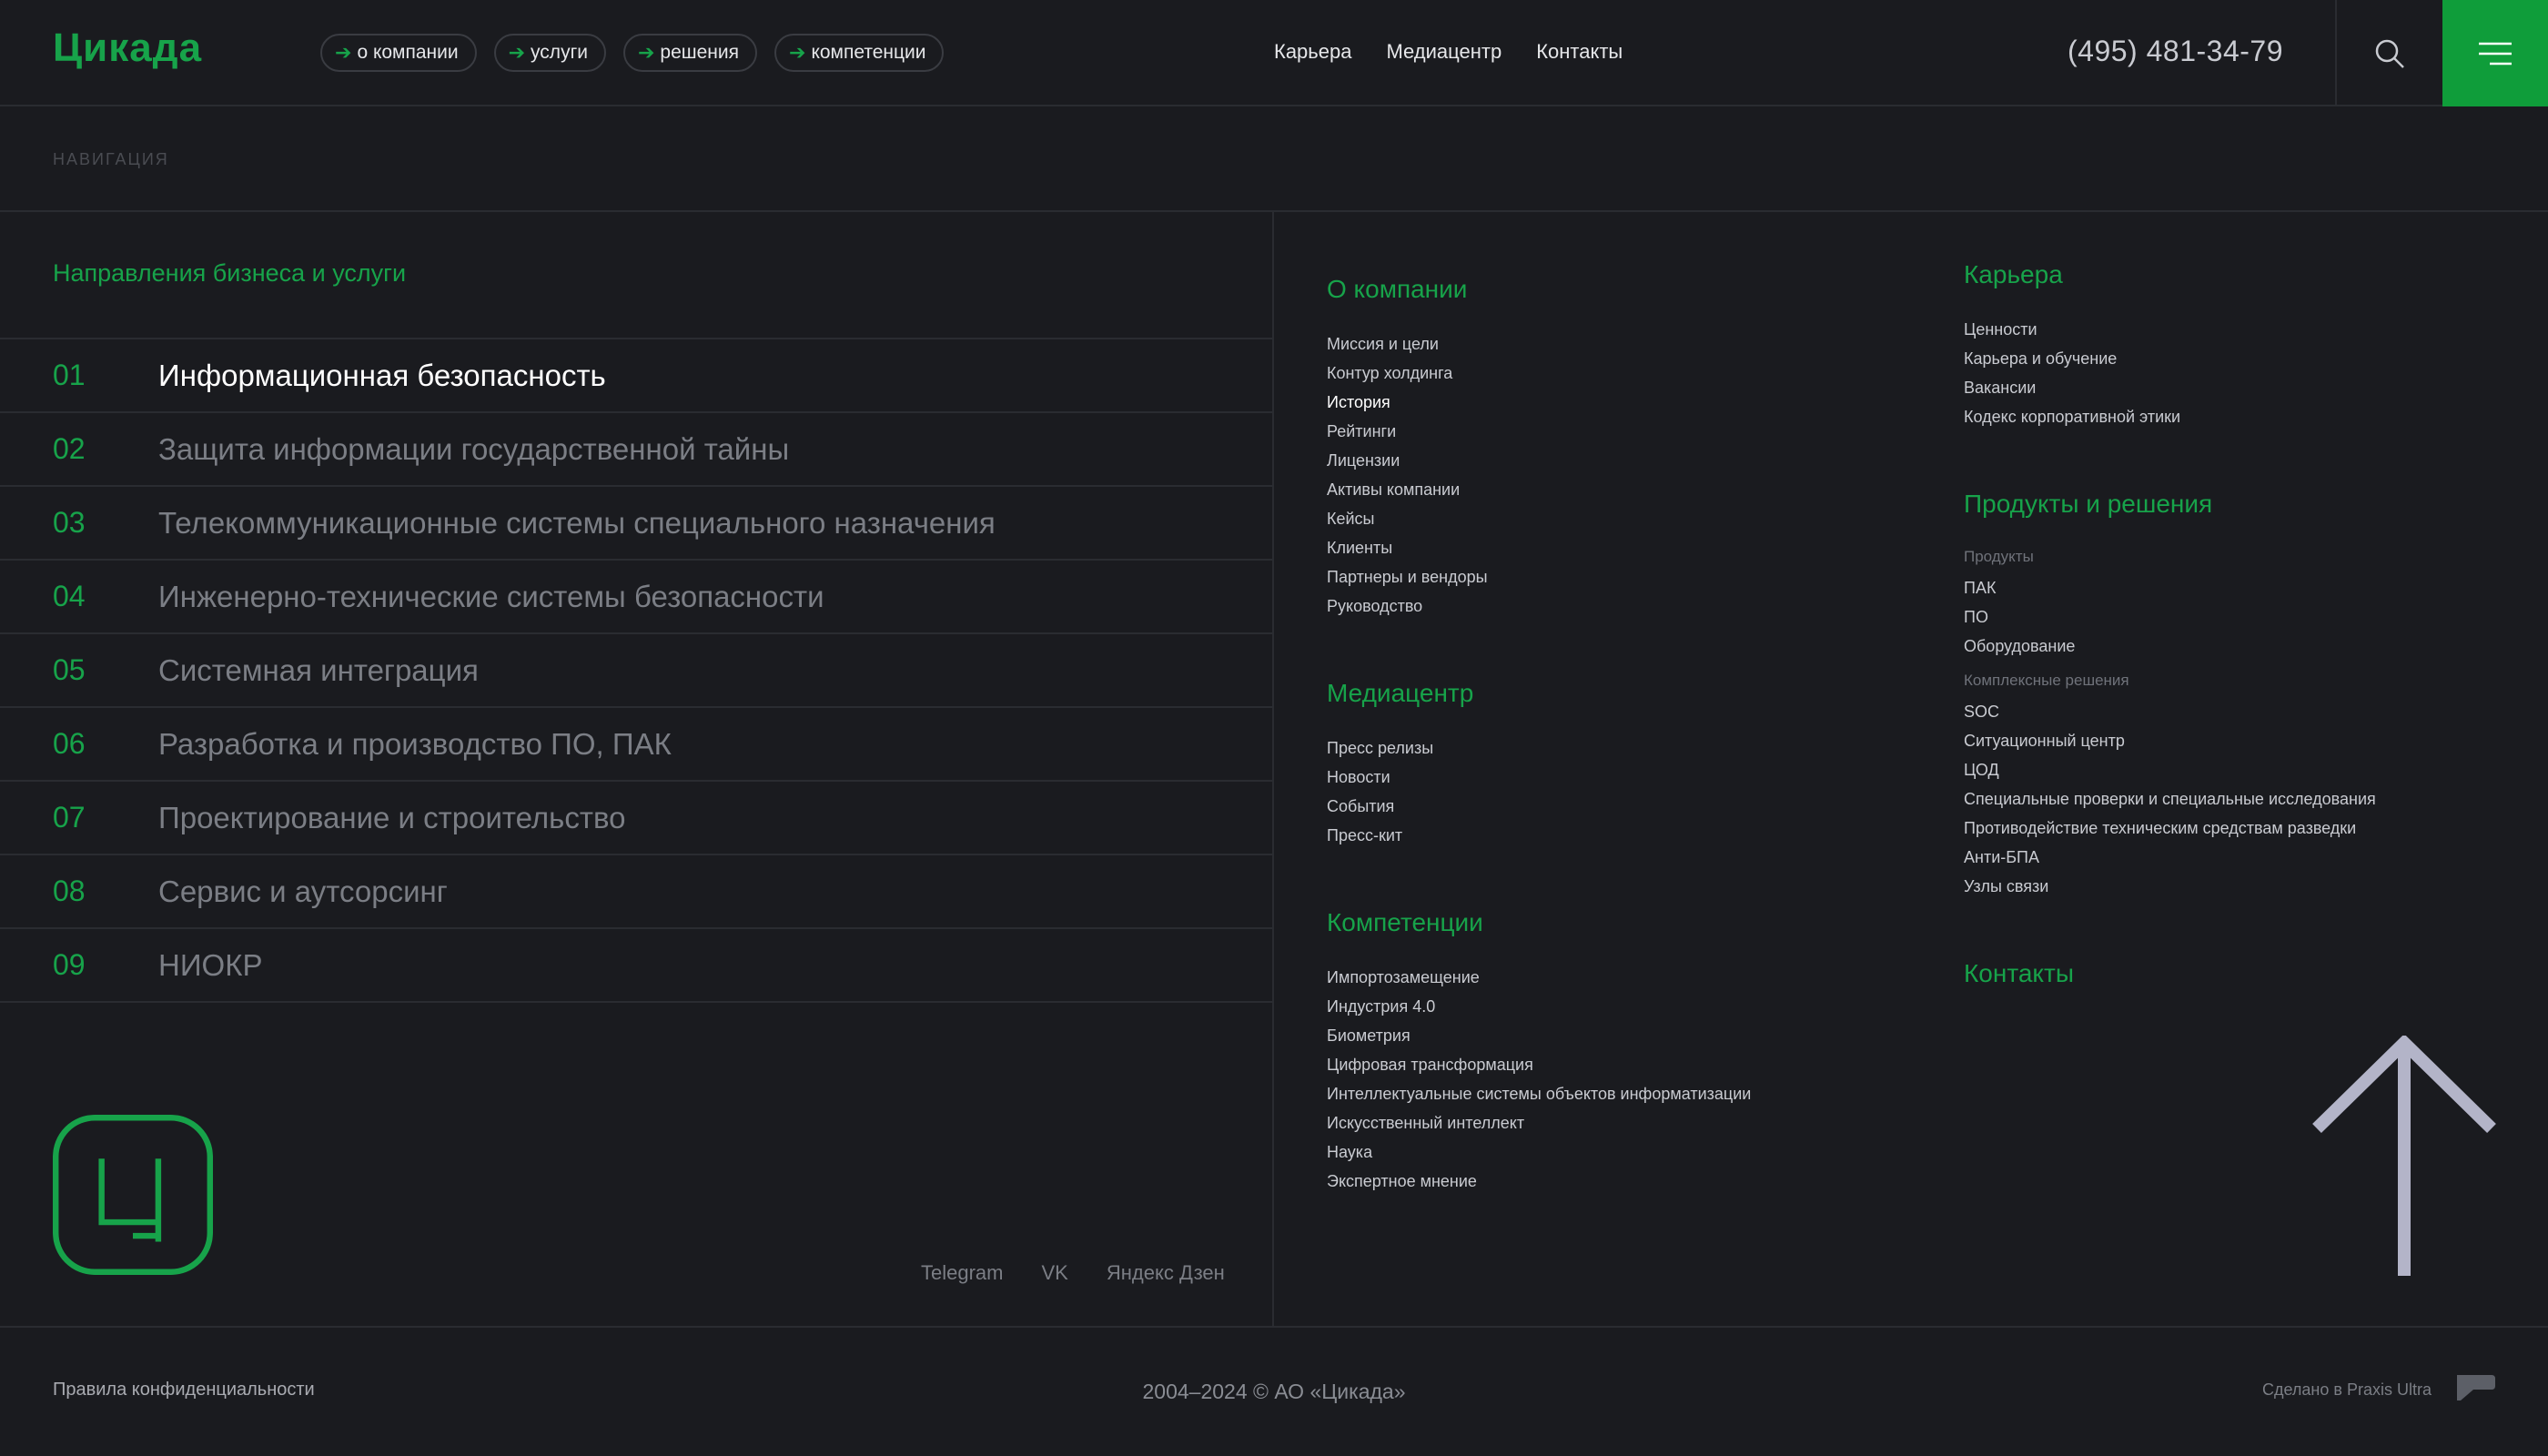 The height and width of the screenshot is (1456, 2548). What do you see at coordinates (1539, 577) in the screenshot?
I see `menu-link: Партнеры и вендоры` at bounding box center [1539, 577].